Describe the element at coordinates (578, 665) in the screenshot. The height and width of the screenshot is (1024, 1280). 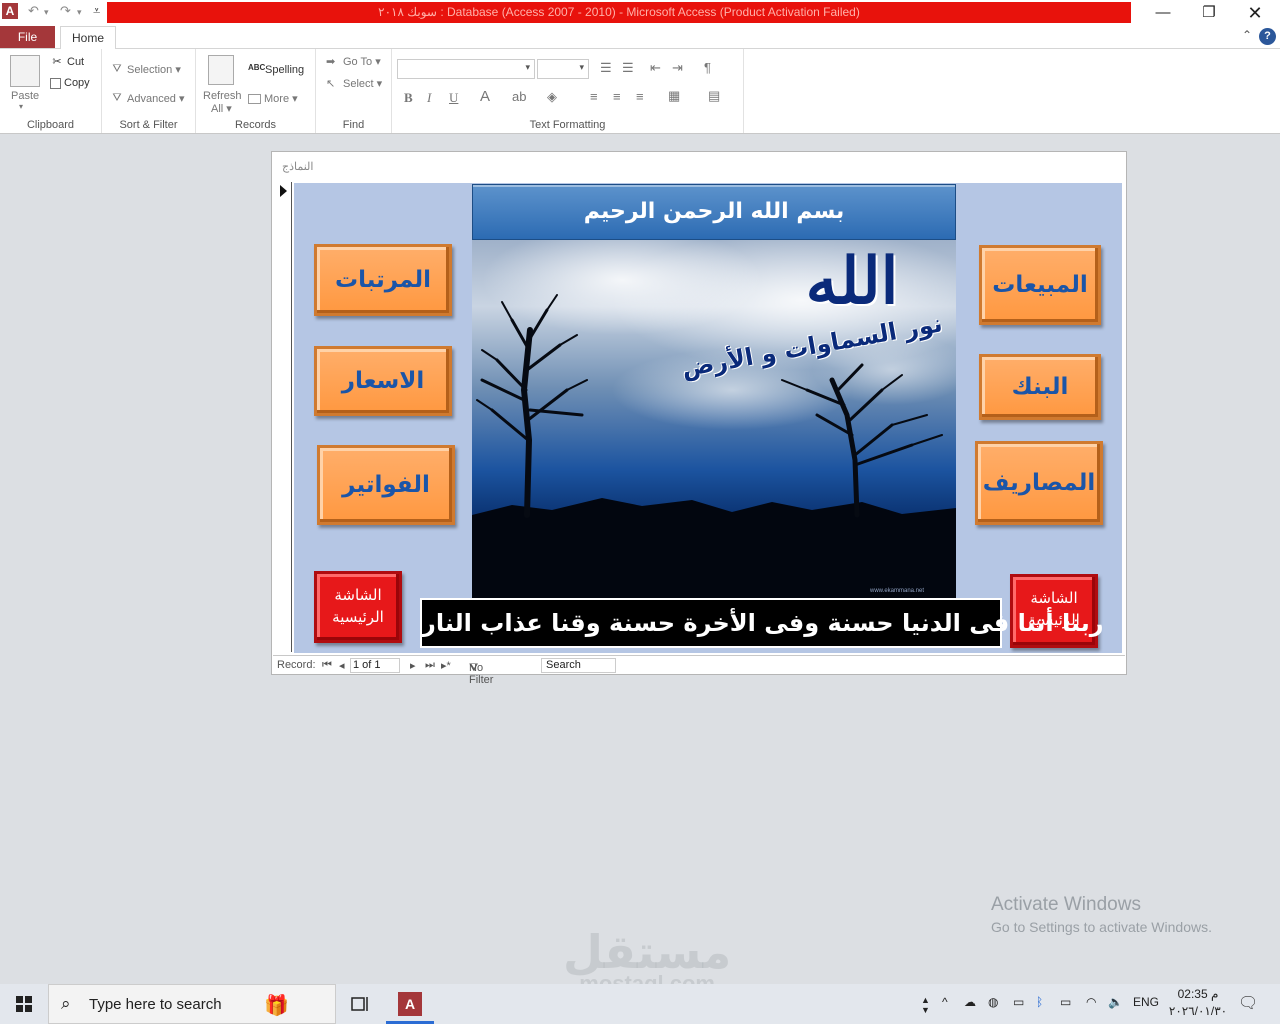
I see `record-search-input: Search` at that location.